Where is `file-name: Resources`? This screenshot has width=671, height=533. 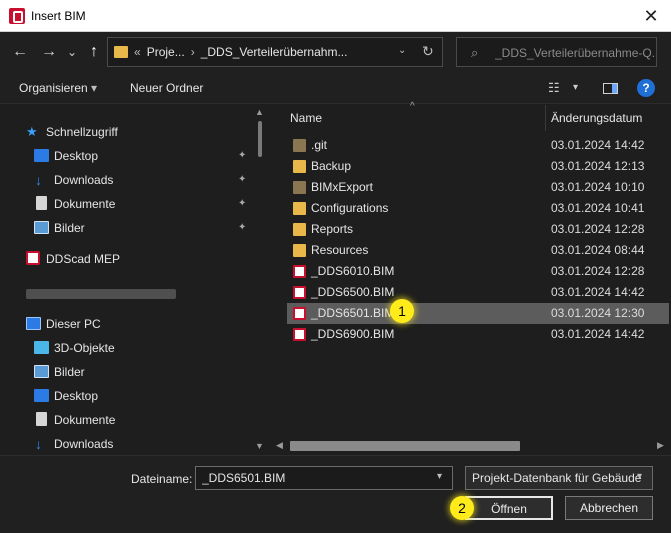 file-name: Resources is located at coordinates (340, 250).